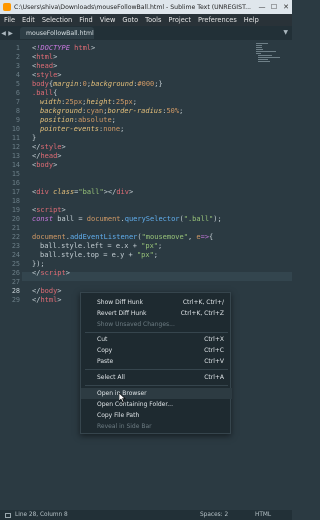 The width and height of the screenshot is (320, 520). I want to click on menu-tools: Tools, so click(153, 20).